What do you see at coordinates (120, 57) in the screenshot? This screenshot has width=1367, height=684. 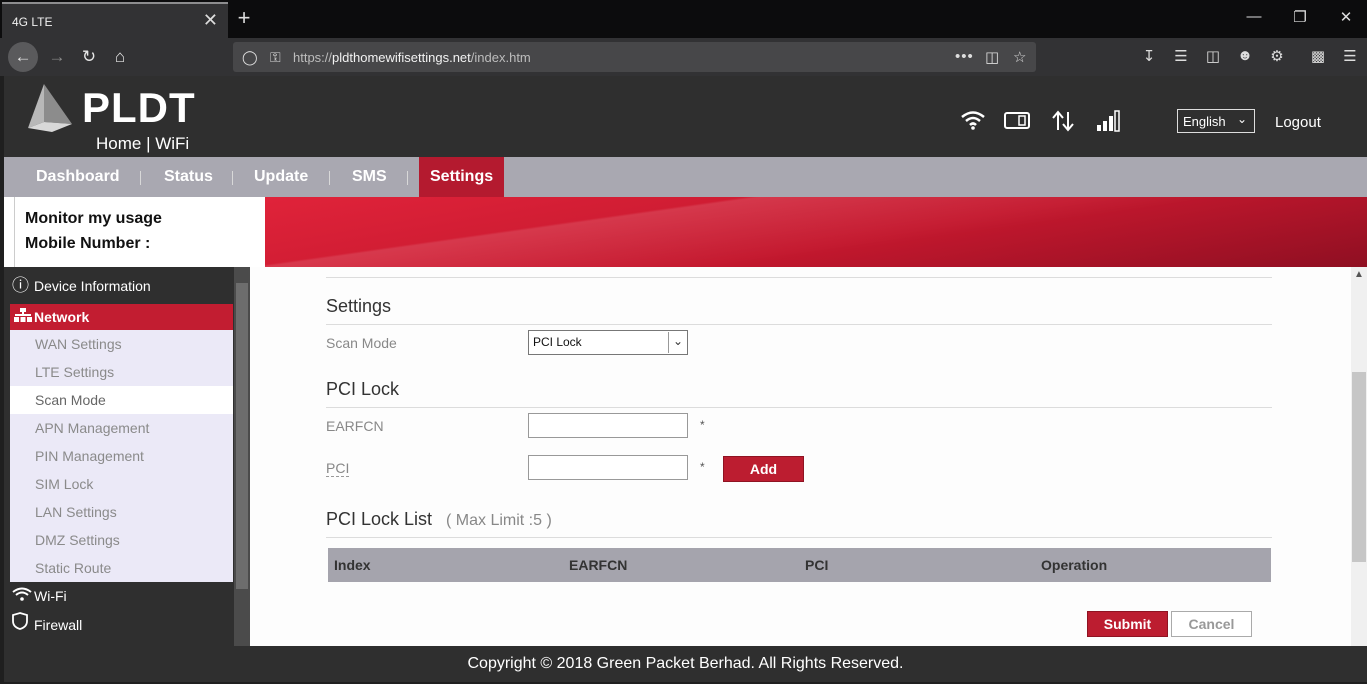 I see `home-icon: ⌂` at bounding box center [120, 57].